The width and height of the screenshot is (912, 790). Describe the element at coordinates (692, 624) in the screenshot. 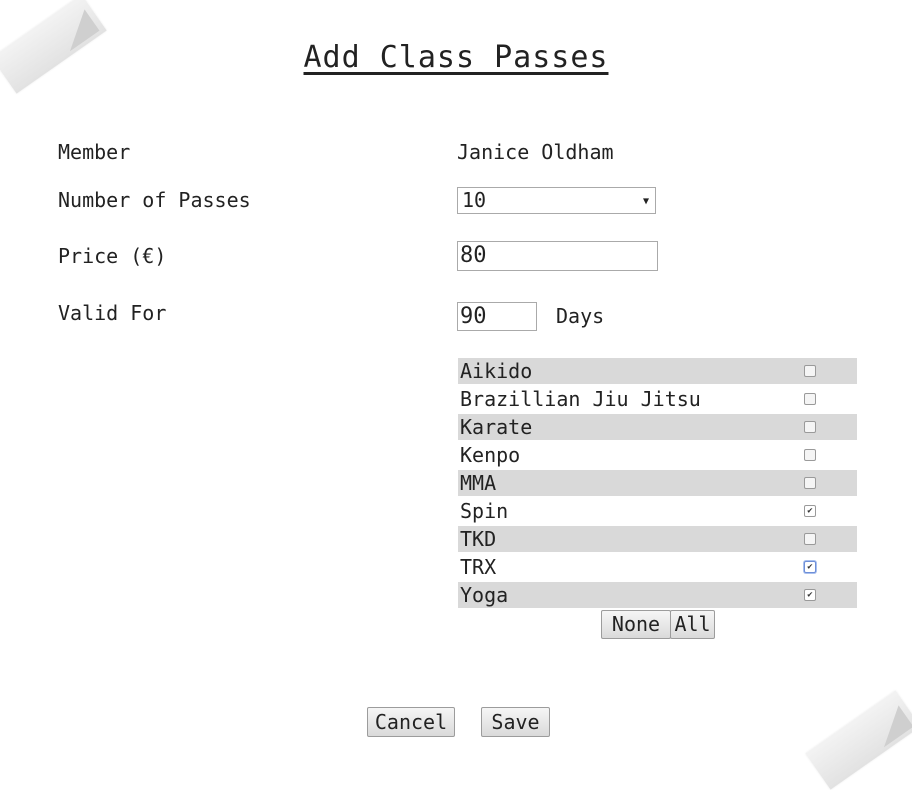

I see `select-all-button: All` at that location.